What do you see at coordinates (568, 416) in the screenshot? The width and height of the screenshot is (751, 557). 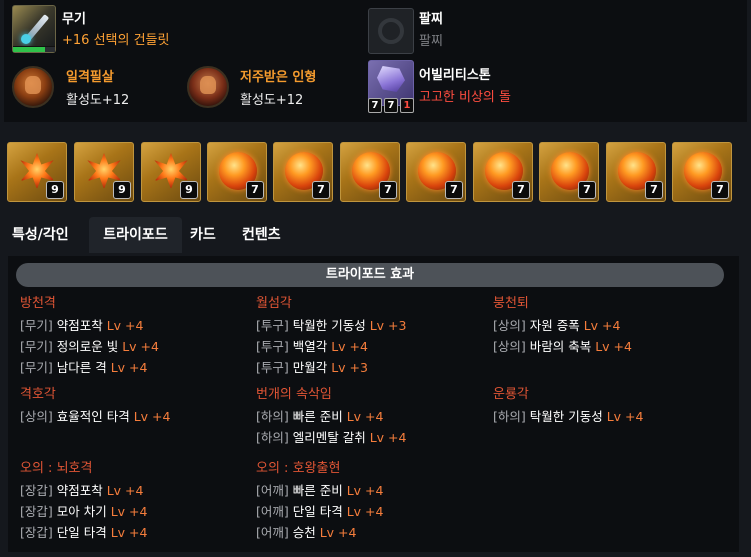 I see `tripod-item-skill: 탁월한 기동성` at bounding box center [568, 416].